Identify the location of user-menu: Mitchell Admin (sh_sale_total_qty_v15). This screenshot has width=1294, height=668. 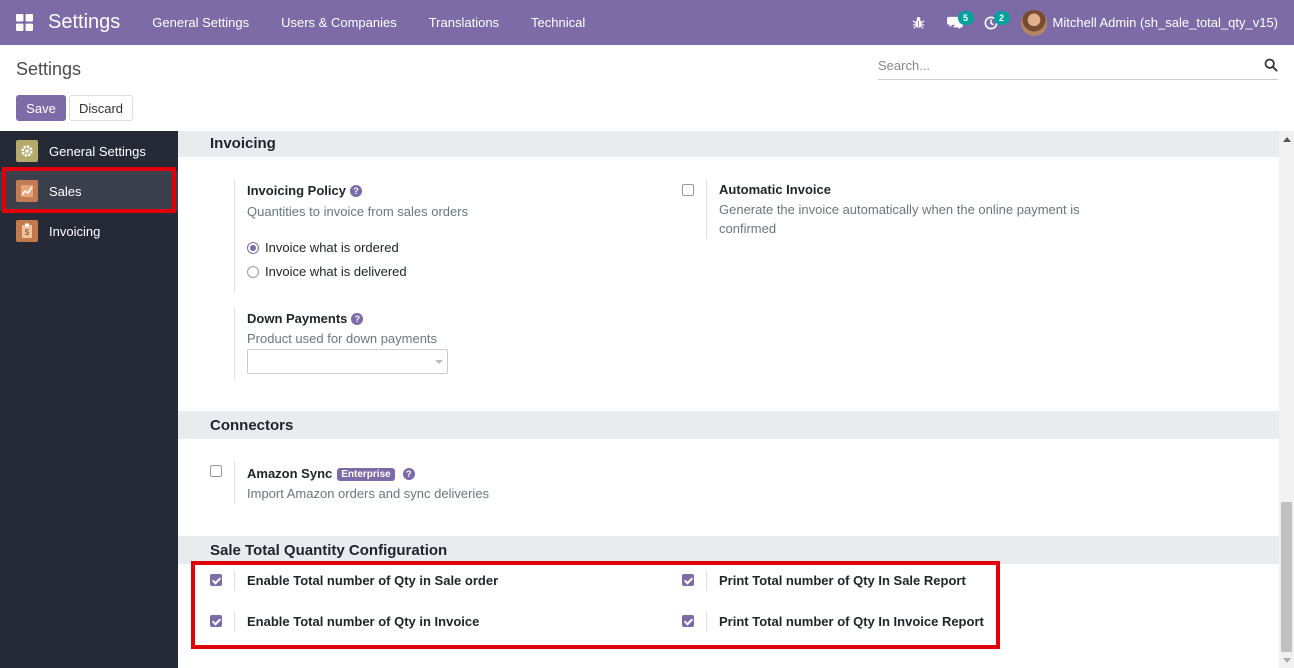
(1151, 22).